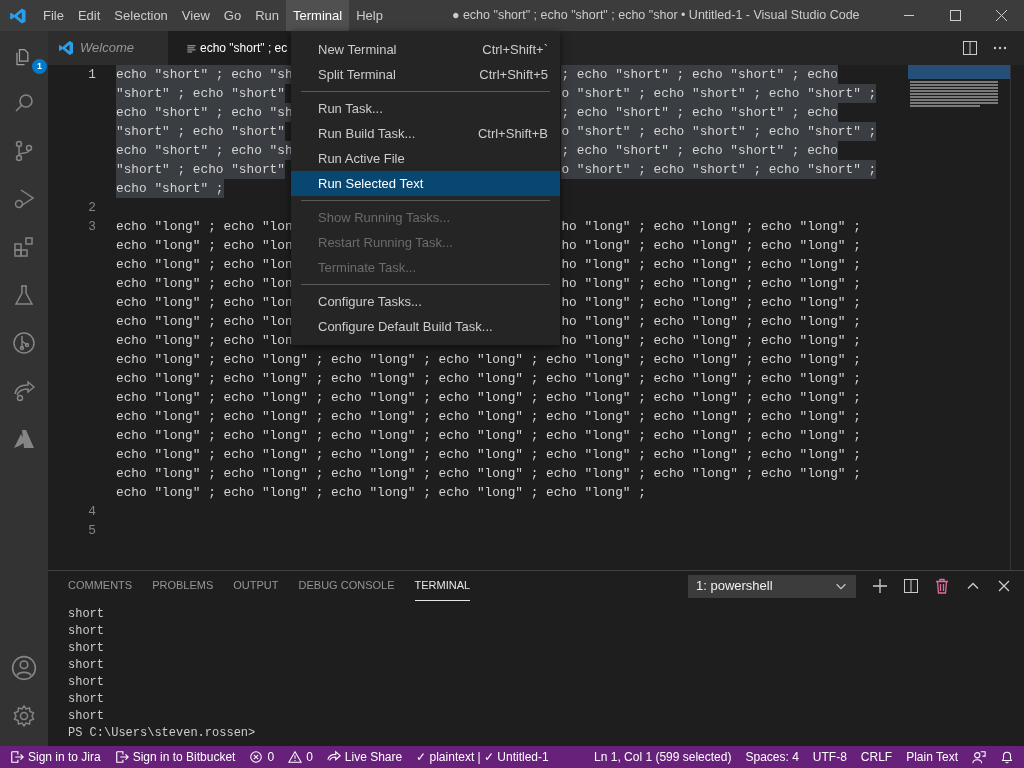 The width and height of the screenshot is (1024, 768). What do you see at coordinates (191, 48) in the screenshot?
I see `text-file-icon` at bounding box center [191, 48].